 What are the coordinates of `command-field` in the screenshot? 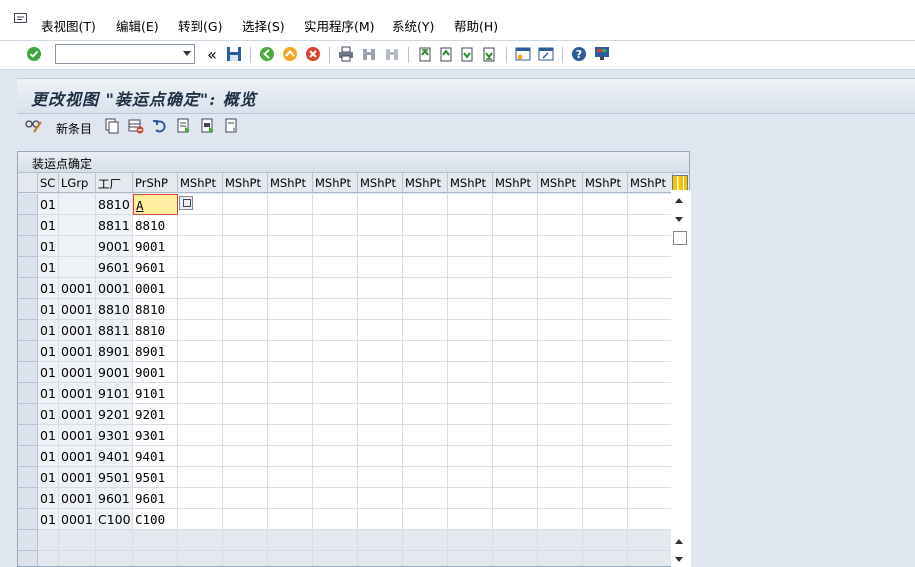 It's located at (125, 54).